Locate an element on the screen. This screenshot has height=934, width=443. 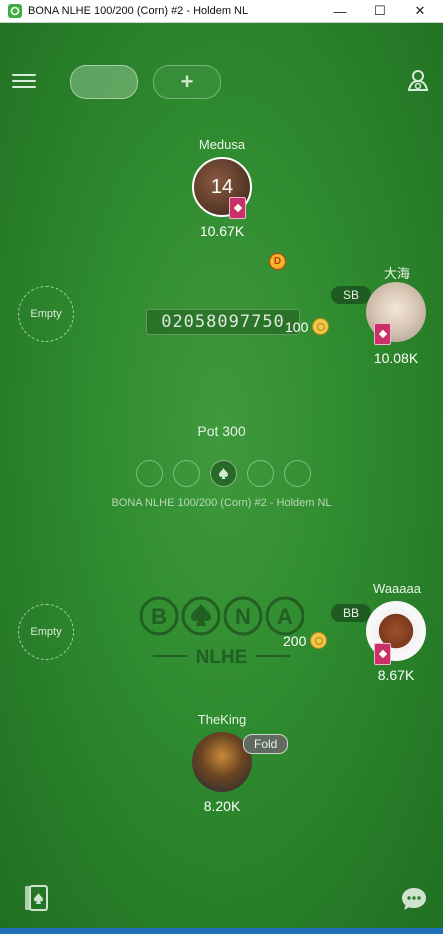
svg-text: N is located at coordinates (243, 616).